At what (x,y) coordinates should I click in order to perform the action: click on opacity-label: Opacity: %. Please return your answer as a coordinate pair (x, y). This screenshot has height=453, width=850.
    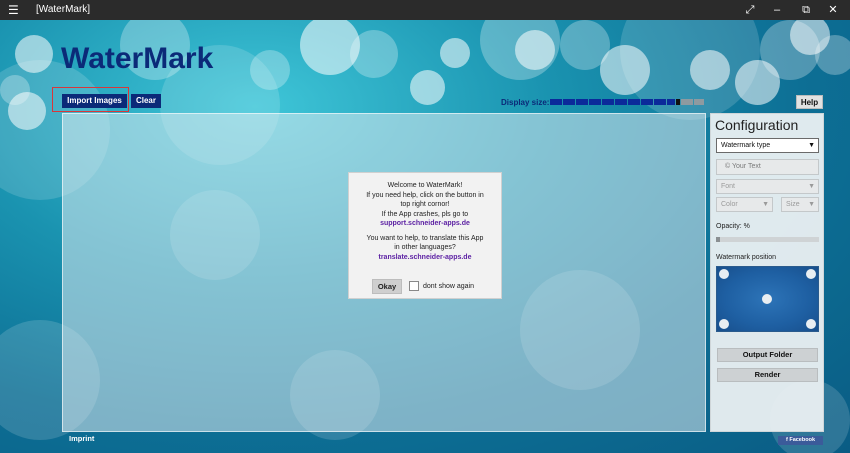
    Looking at the image, I should click on (733, 226).